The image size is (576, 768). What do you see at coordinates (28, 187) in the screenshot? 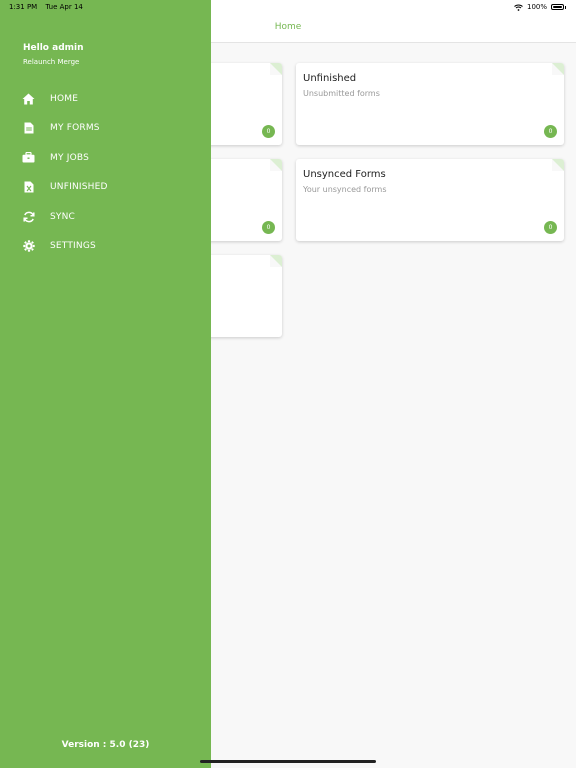
I see `excel-file-icon` at bounding box center [28, 187].